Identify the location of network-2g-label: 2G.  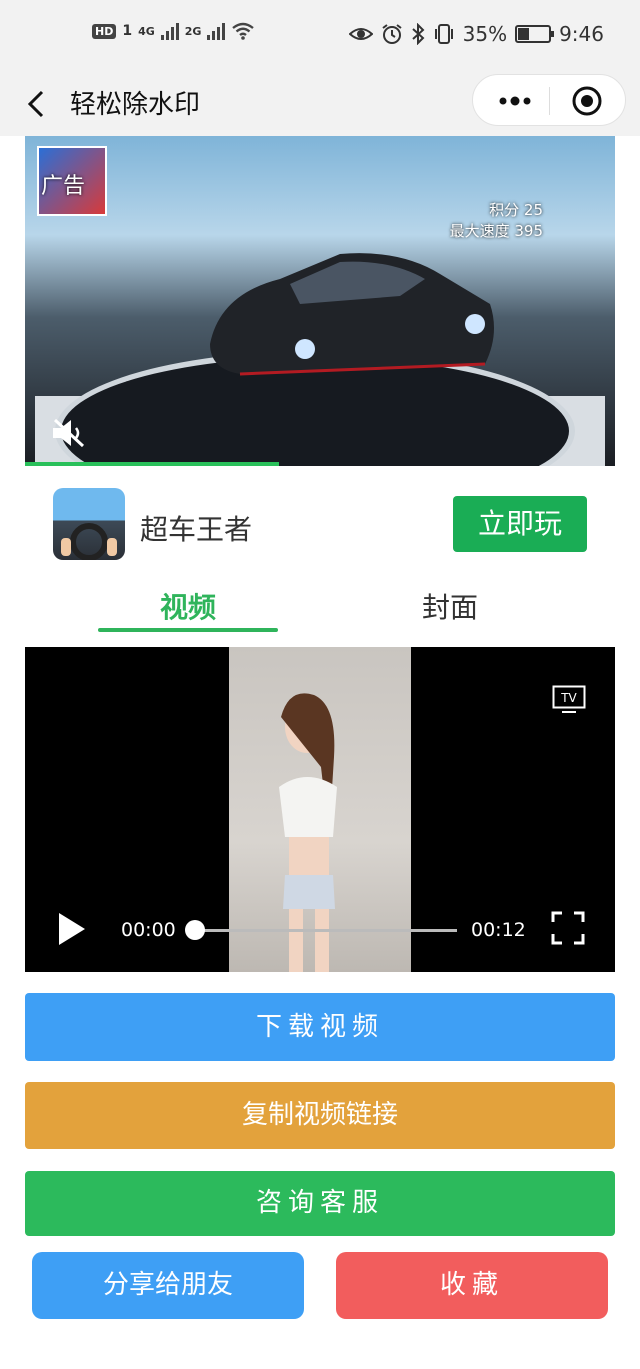
(193, 31).